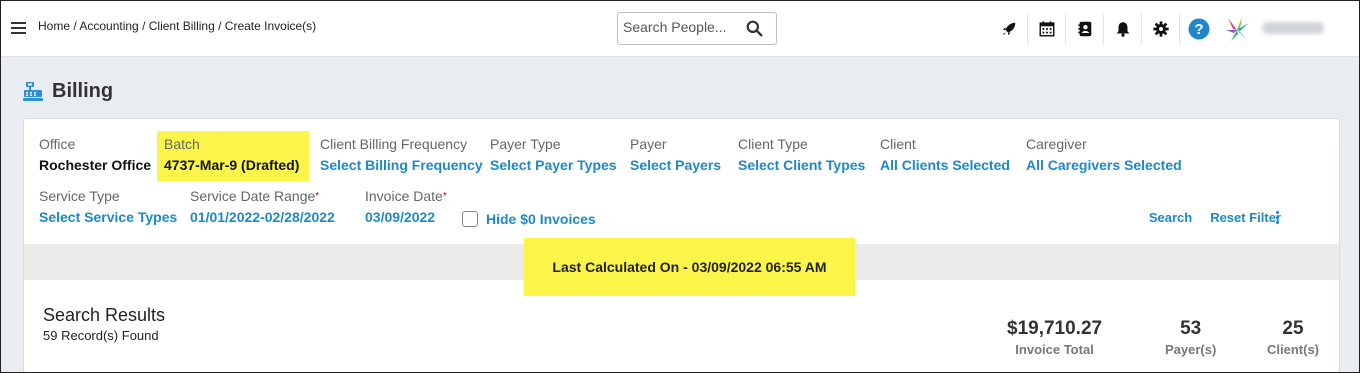 Image resolution: width=1360 pixels, height=373 pixels. I want to click on contacts-icon, so click(1084, 29).